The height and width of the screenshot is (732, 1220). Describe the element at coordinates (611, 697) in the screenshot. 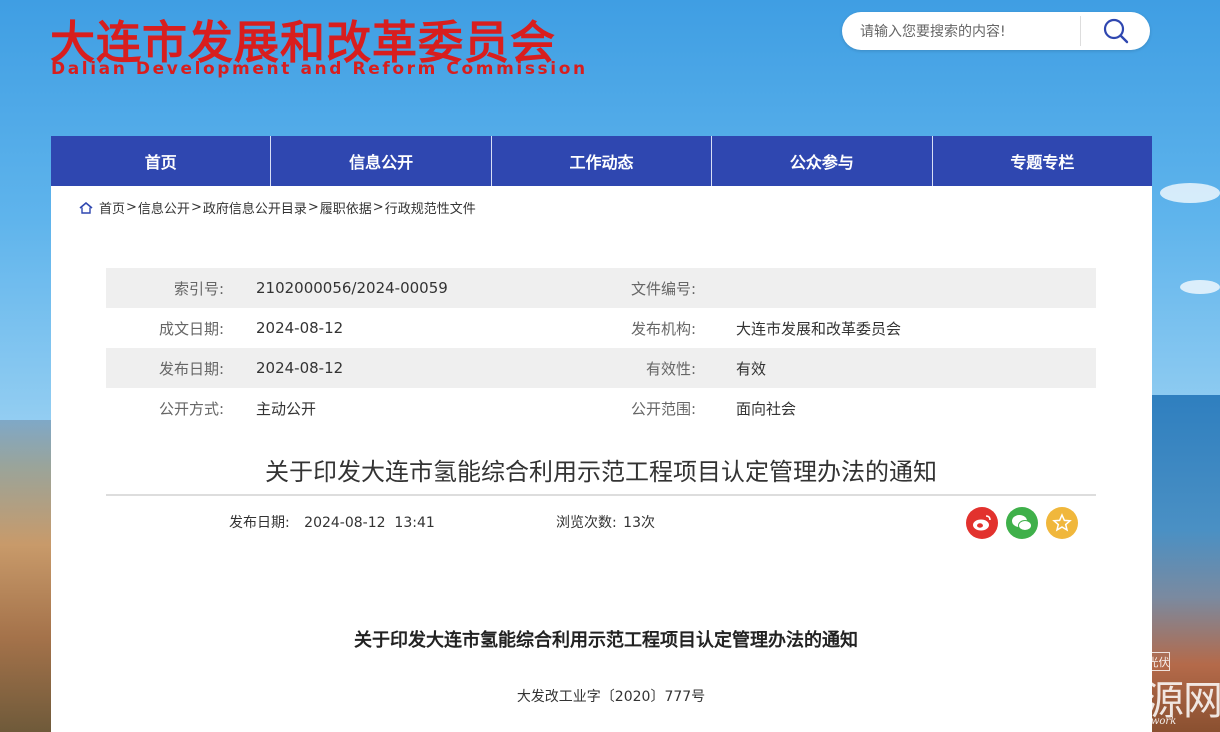

I see `document-number: 大发改工业字〔2020〕777号` at that location.